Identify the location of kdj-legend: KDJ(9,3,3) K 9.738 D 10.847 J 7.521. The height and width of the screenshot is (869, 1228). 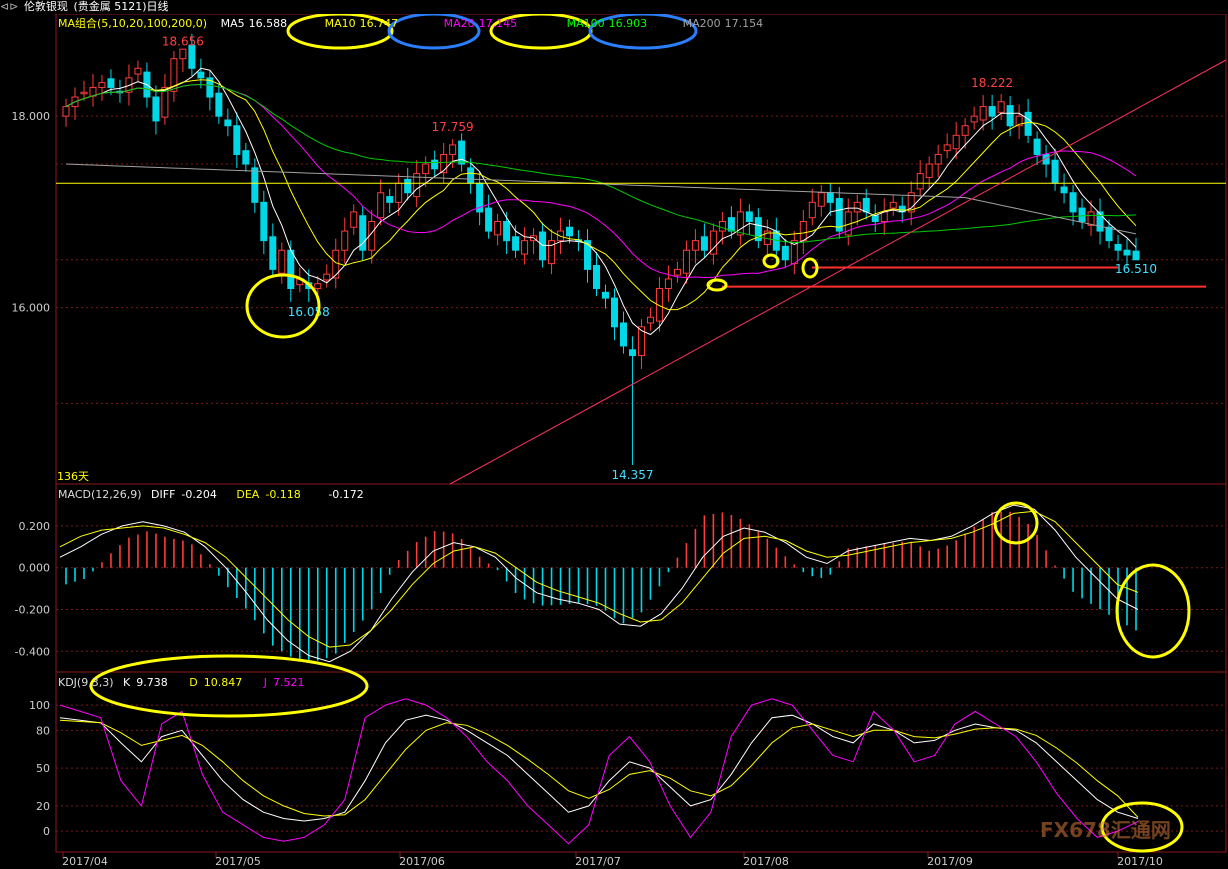
(186, 683).